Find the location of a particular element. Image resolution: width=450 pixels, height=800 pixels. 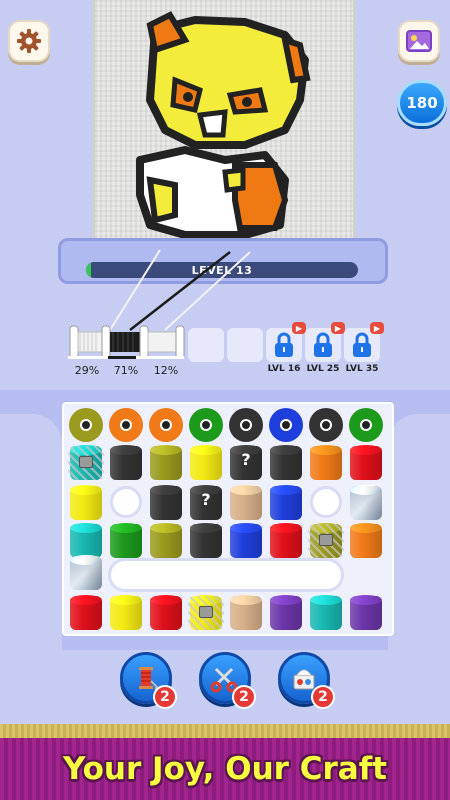

footer-banner: Your Joy, Our Craft is located at coordinates (225, 769).